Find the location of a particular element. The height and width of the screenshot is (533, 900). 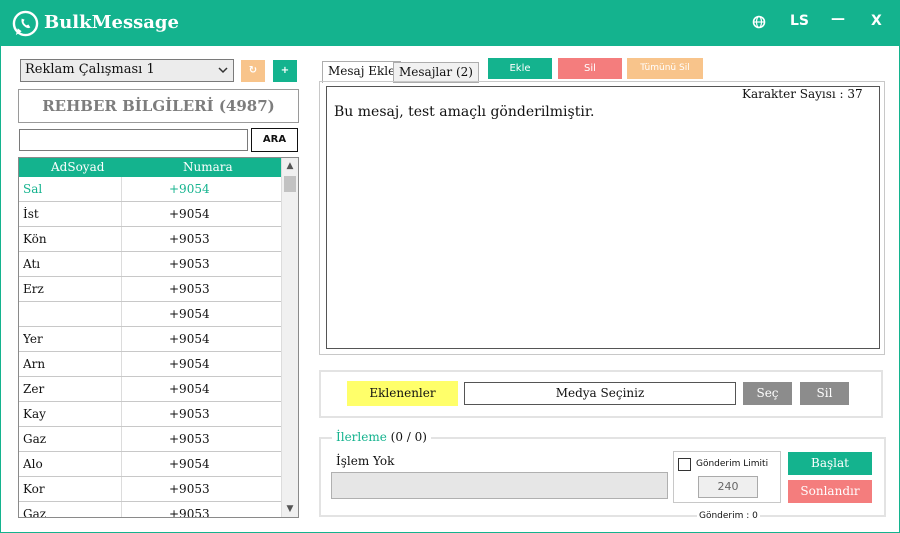

progress-legend: İlerleme (0 / 0) is located at coordinates (381, 437).